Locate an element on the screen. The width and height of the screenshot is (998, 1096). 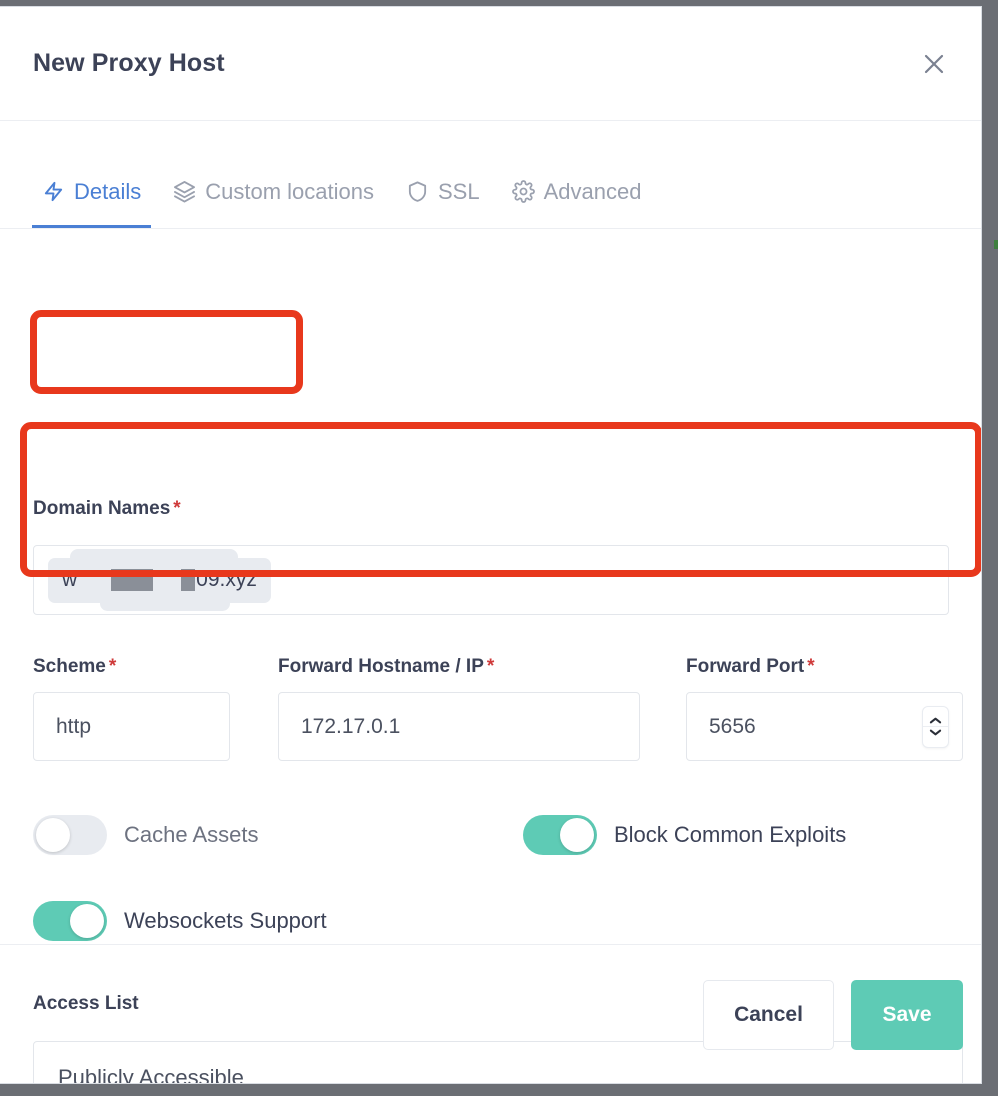
forward-port-label: Forward Port * is located at coordinates (750, 666).